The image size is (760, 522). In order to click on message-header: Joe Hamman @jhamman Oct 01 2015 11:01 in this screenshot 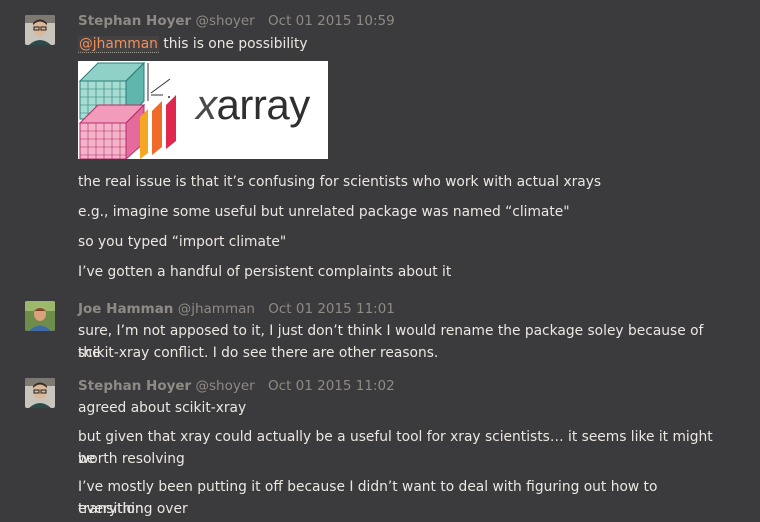, I will do `click(236, 309)`.